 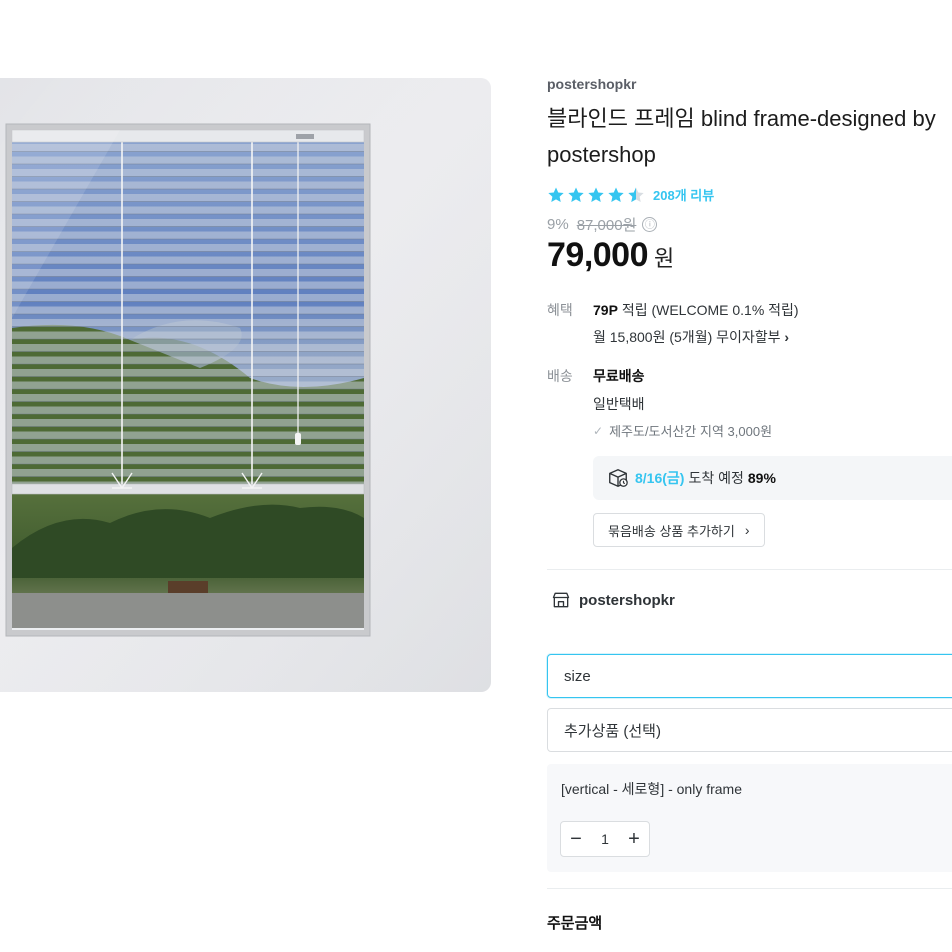 I want to click on points-info: 79P 적립 (WELCOME 0.1% 적립), so click(x=696, y=310).